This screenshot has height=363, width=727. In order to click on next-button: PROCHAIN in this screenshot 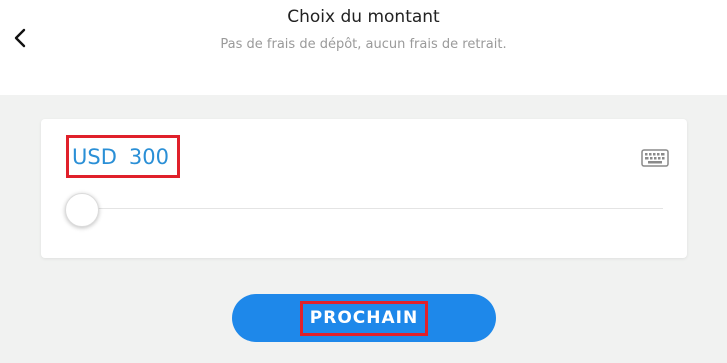, I will do `click(364, 318)`.